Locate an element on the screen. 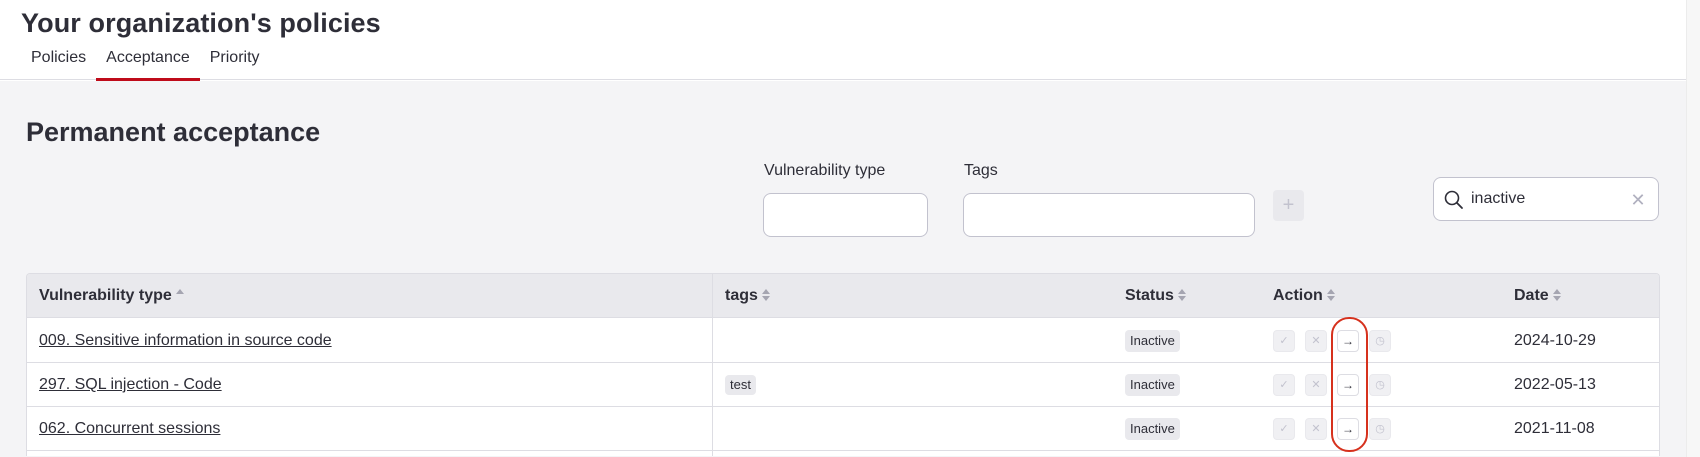 This screenshot has height=457, width=1700. add-filter-button: + is located at coordinates (1288, 205).